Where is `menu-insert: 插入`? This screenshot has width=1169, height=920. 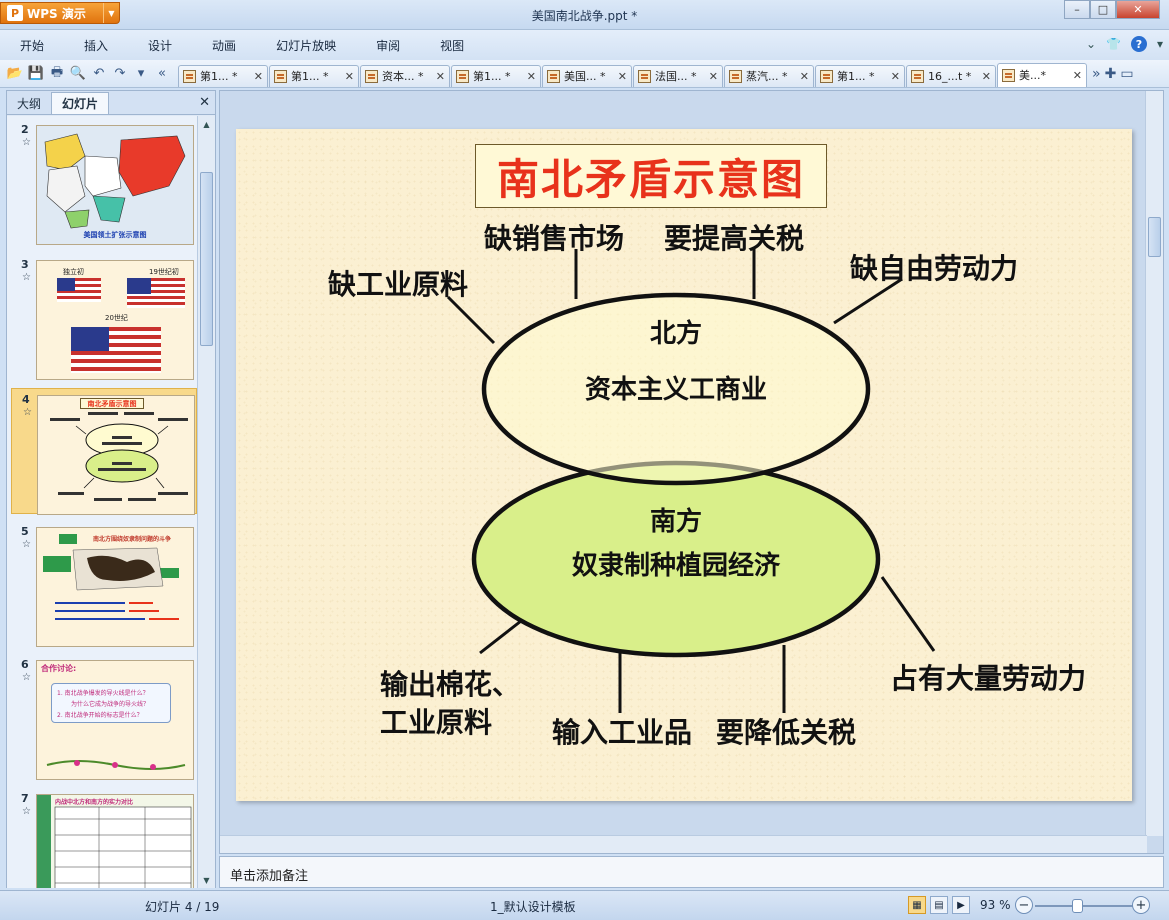 menu-insert: 插入 is located at coordinates (96, 45).